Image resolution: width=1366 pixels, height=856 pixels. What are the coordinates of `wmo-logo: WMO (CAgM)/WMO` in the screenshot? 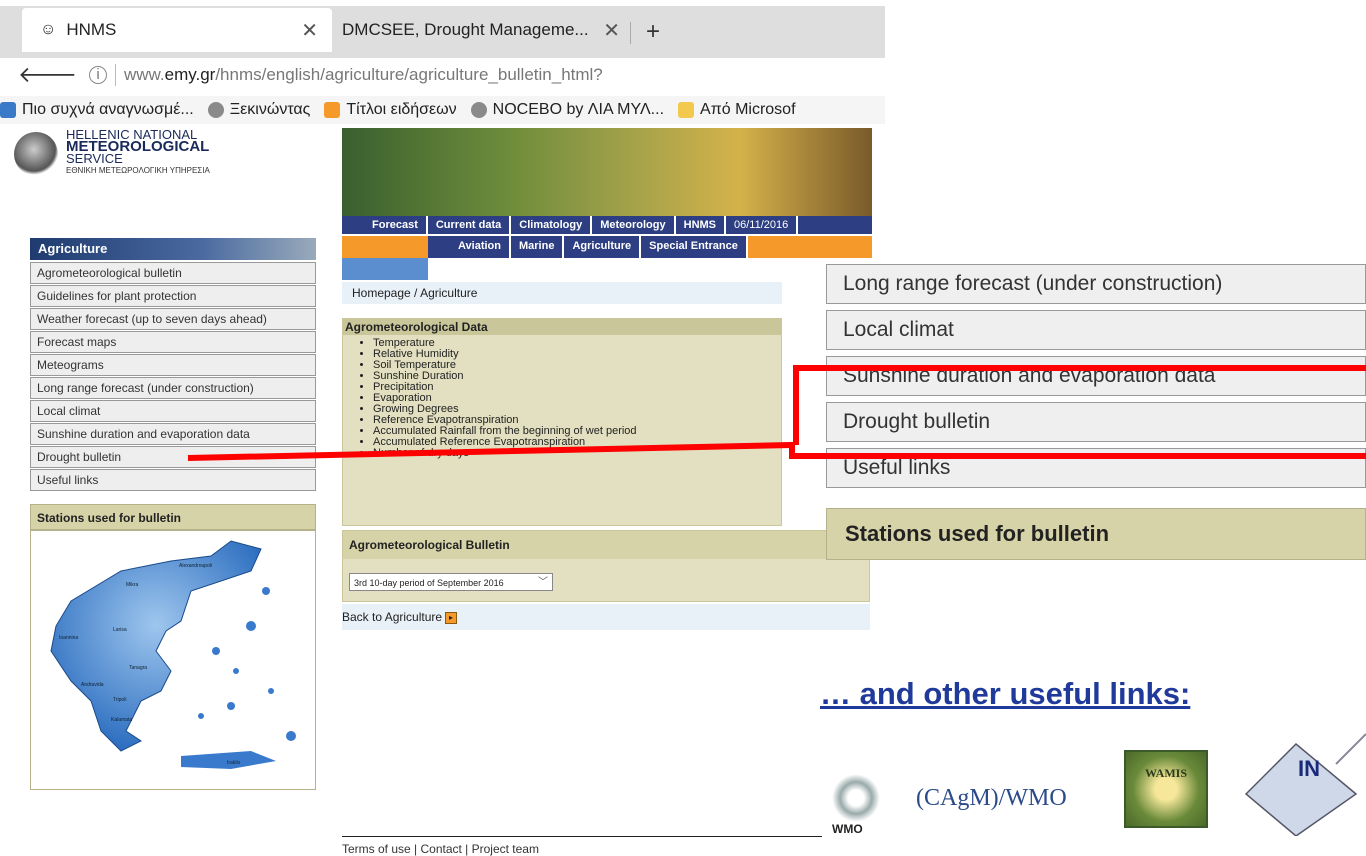 It's located at (958, 801).